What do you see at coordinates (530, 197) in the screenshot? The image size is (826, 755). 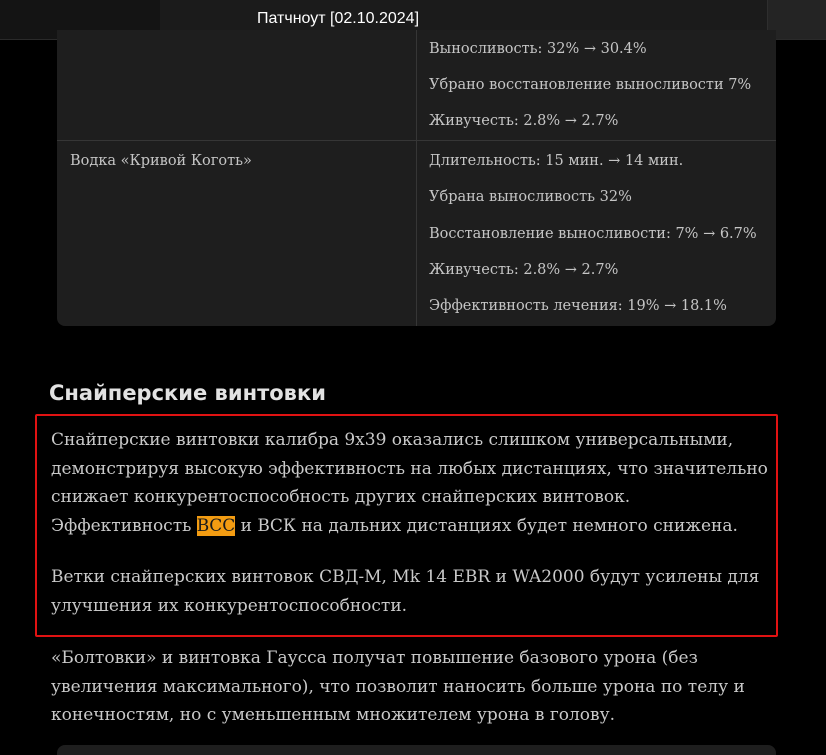 I see `table-cell-effect: Убрана выносливость 32%` at bounding box center [530, 197].